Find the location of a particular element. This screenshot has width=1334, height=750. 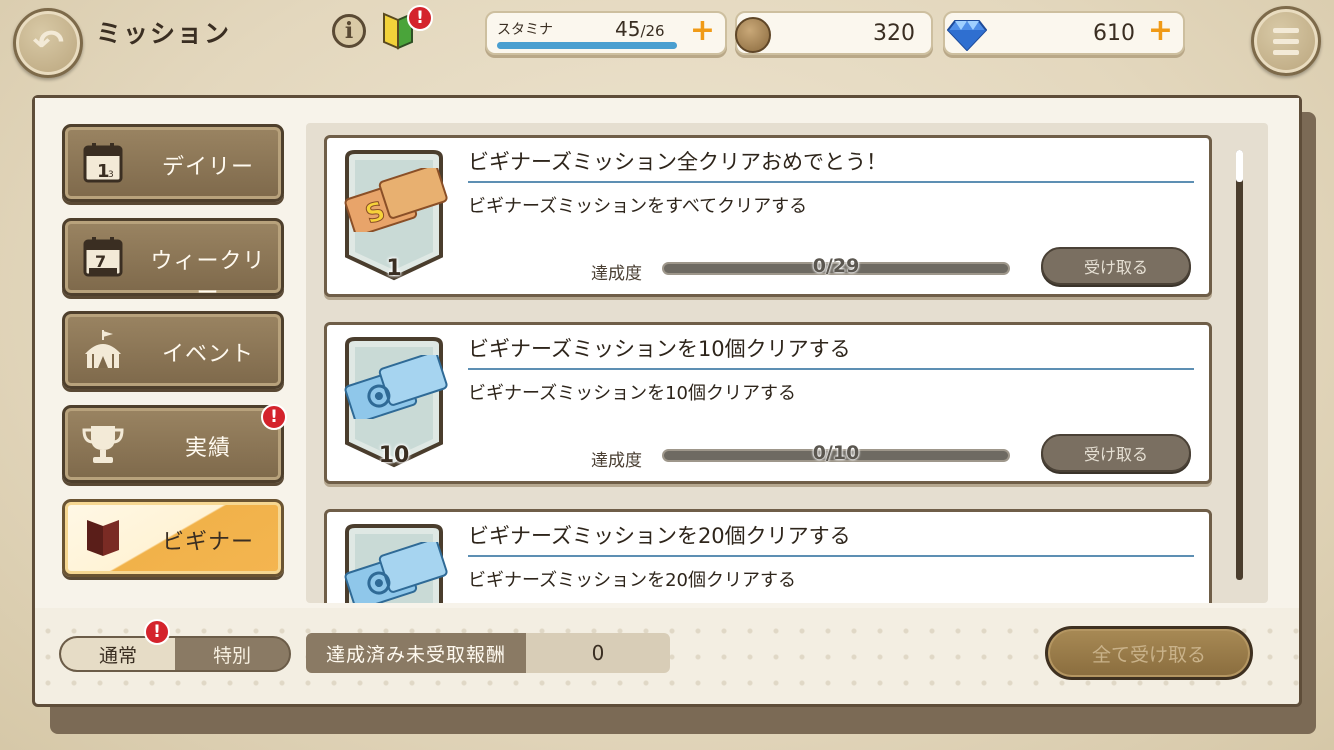

stamina-display: スタミナ 45/26 + is located at coordinates (606, 33).